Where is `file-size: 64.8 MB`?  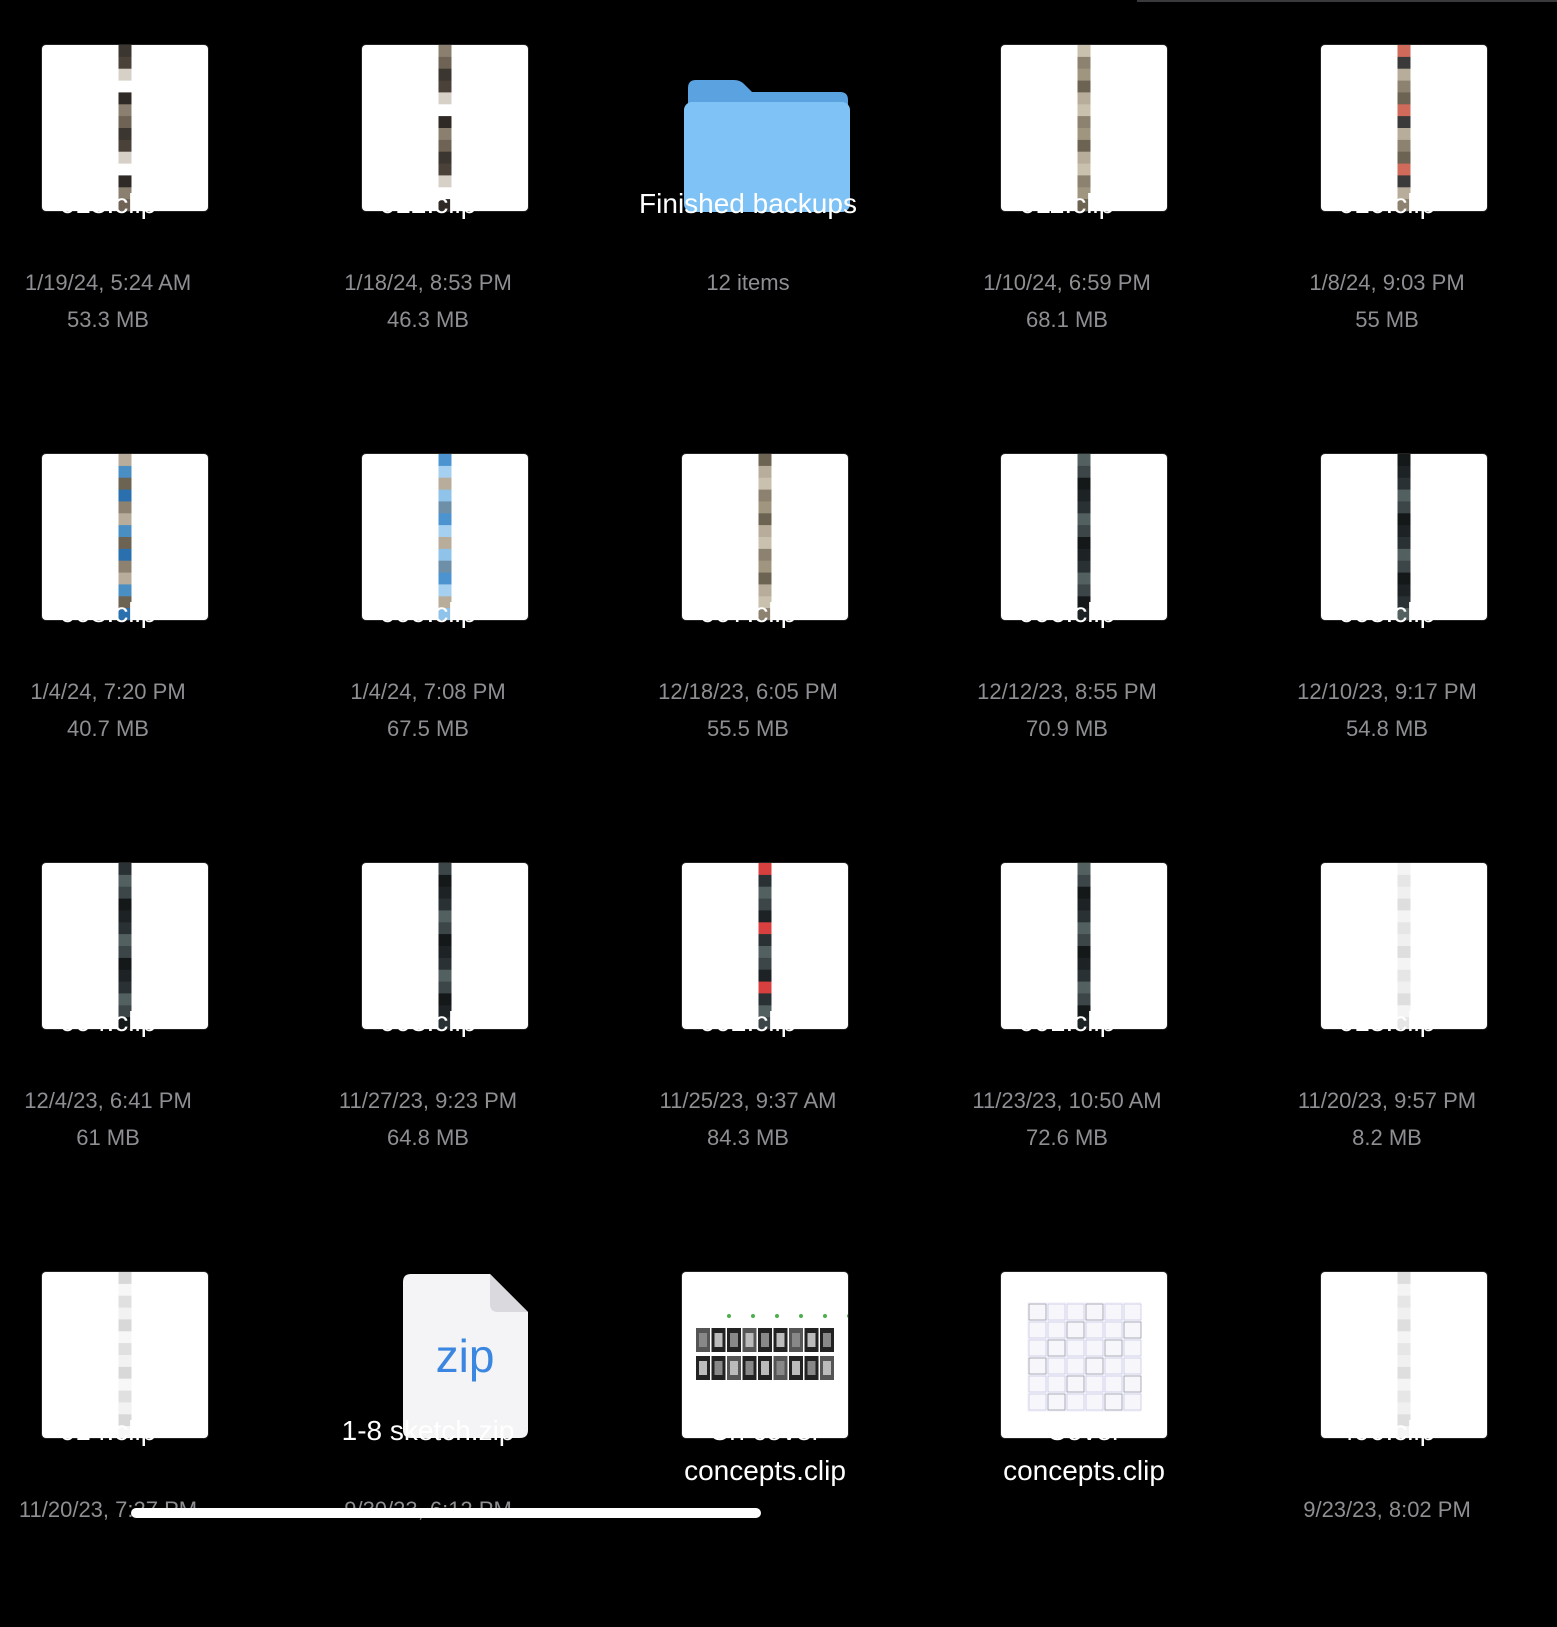
file-size: 64.8 MB is located at coordinates (428, 1137).